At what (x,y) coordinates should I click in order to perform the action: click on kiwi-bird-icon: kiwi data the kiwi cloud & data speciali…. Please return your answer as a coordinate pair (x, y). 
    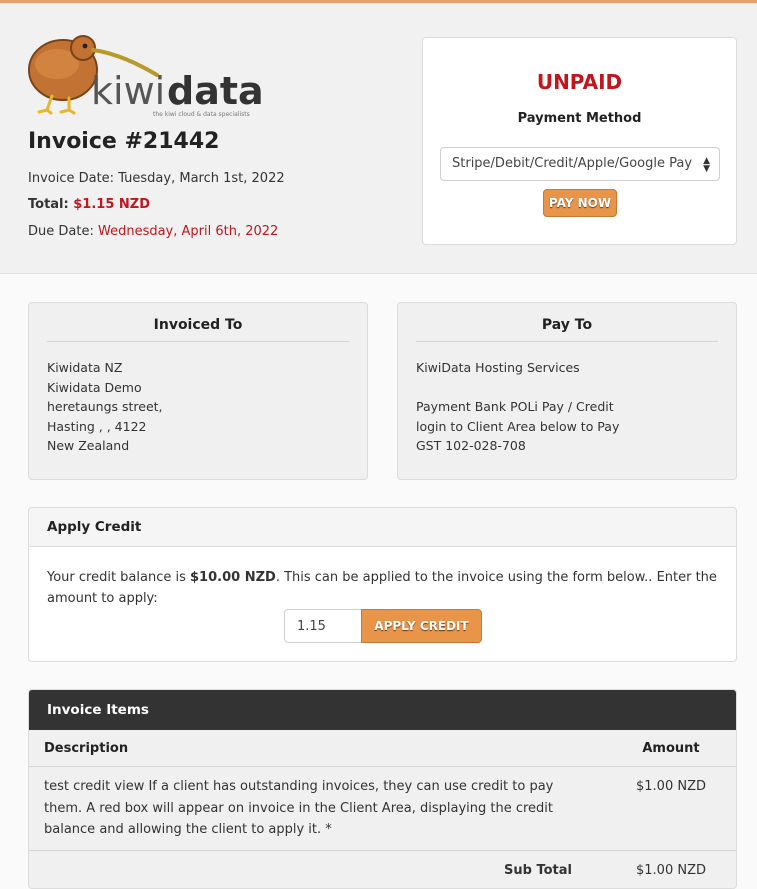
    Looking at the image, I should click on (146, 76).